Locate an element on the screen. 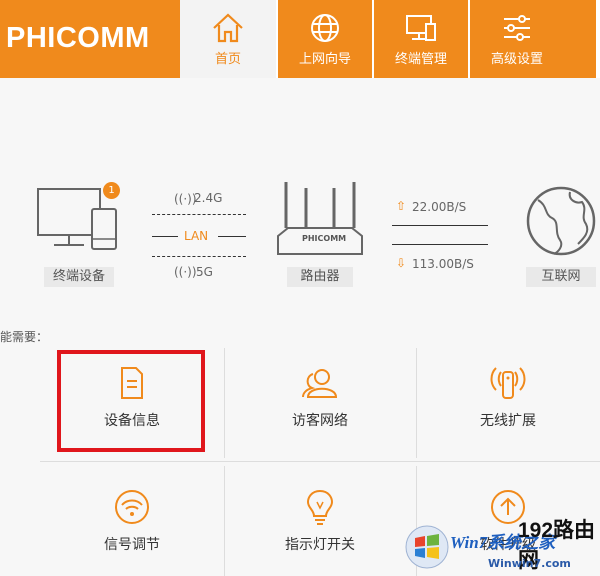  brand-logo: PHICOMM is located at coordinates (78, 38).